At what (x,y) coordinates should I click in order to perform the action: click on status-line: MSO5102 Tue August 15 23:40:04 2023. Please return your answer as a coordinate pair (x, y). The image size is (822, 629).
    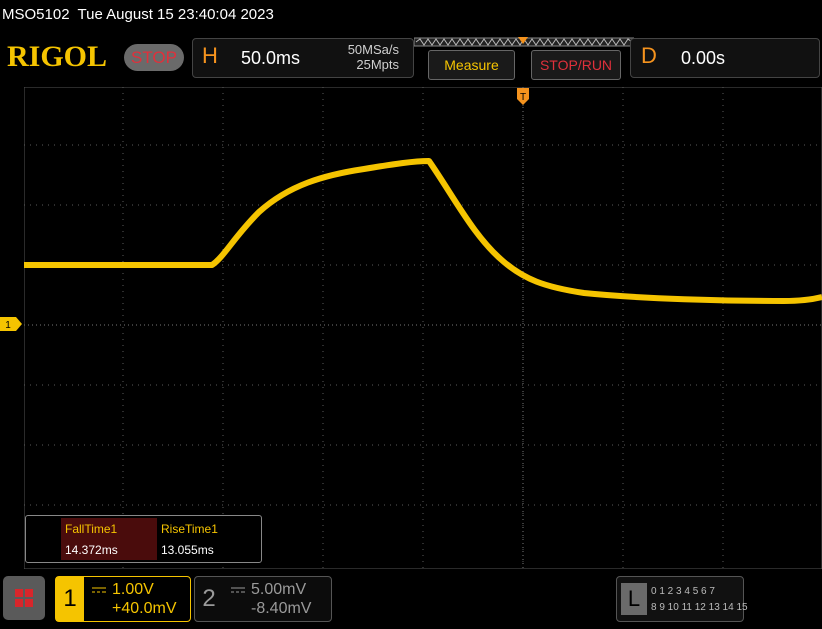
    Looking at the image, I should click on (142, 14).